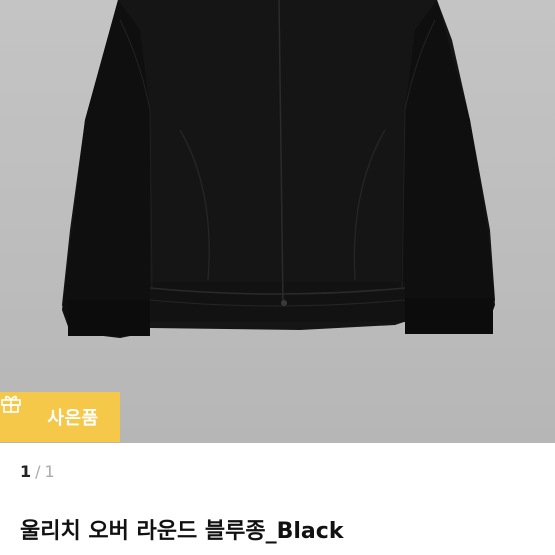  I want to click on image-pager: 1/1, so click(37, 471).